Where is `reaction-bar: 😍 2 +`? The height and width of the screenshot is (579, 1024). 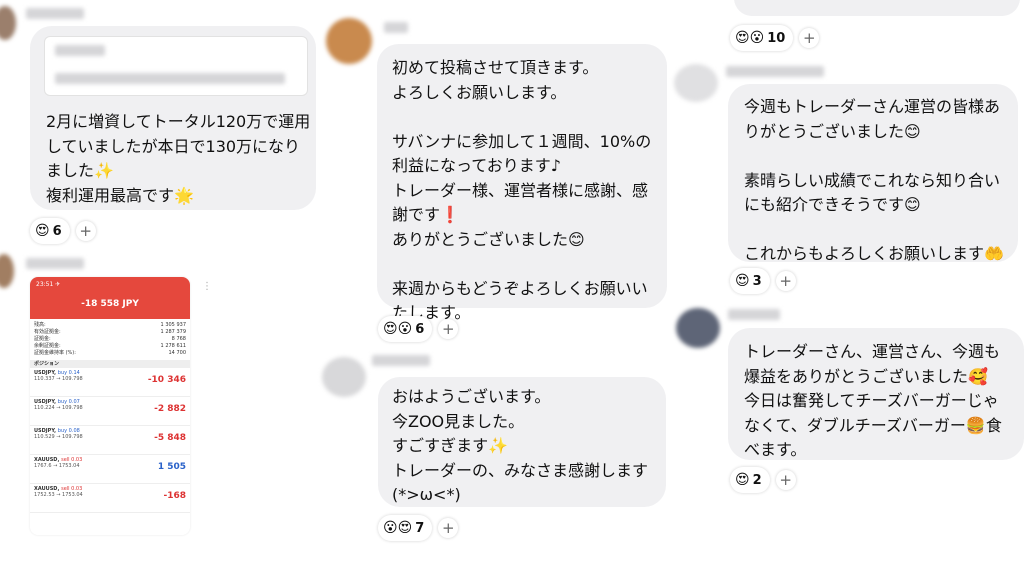 reaction-bar: 😍 2 + is located at coordinates (763, 480).